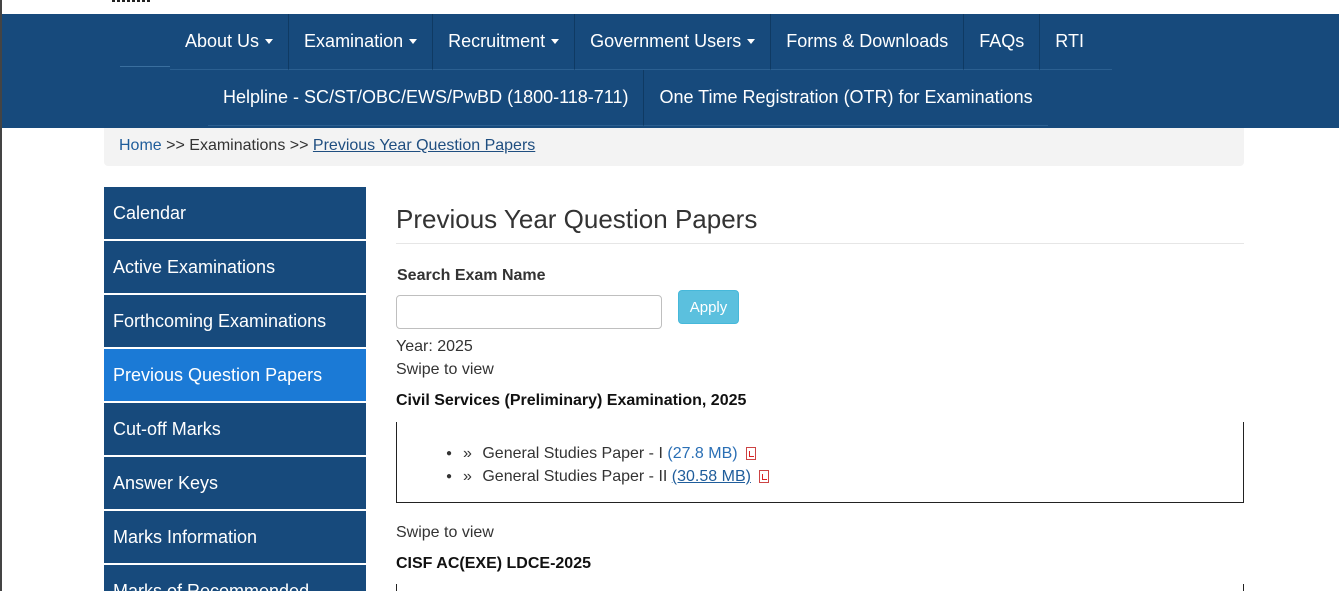 This screenshot has height=591, width=1339. I want to click on list-item: ● » General Studies Paper - I (27.8 MB), so click(607, 453).